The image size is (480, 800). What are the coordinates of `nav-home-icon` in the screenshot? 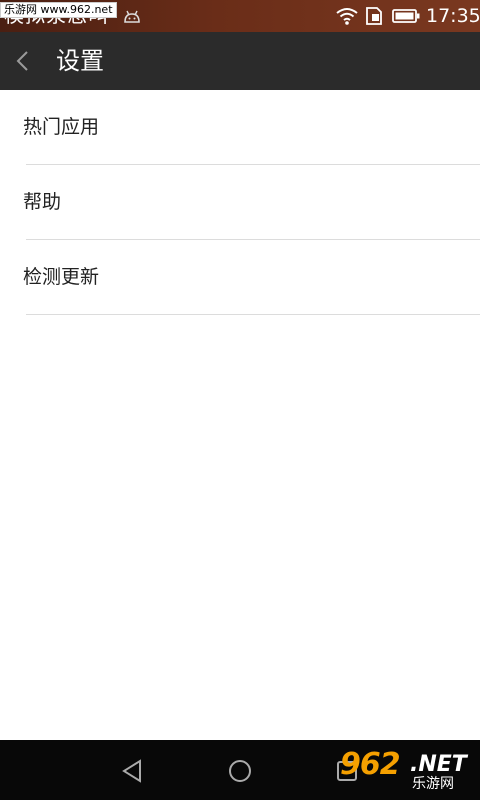 It's located at (240, 771).